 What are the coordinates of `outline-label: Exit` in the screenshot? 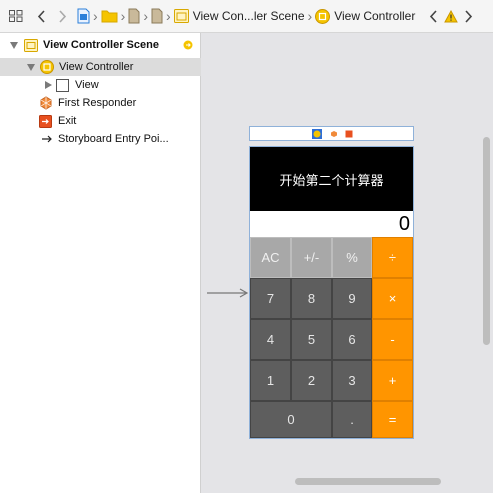 It's located at (67, 121).